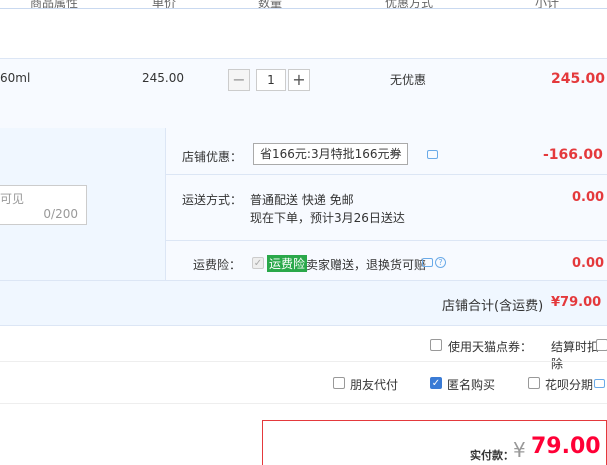 This screenshot has width=607, height=465. I want to click on insurance-badge: 运费险, so click(287, 263).